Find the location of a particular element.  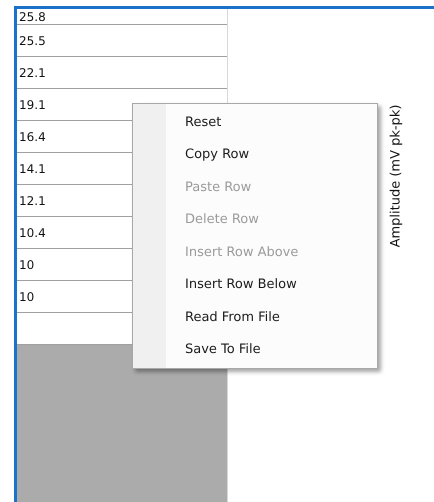

table-cell: 25.5 is located at coordinates (122, 41).